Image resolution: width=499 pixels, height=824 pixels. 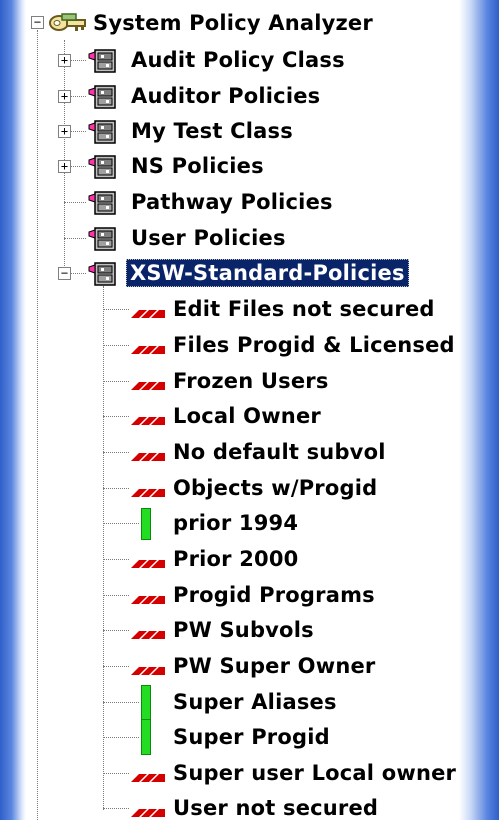 I want to click on policy-item: prior 1994, so click(x=235, y=523).